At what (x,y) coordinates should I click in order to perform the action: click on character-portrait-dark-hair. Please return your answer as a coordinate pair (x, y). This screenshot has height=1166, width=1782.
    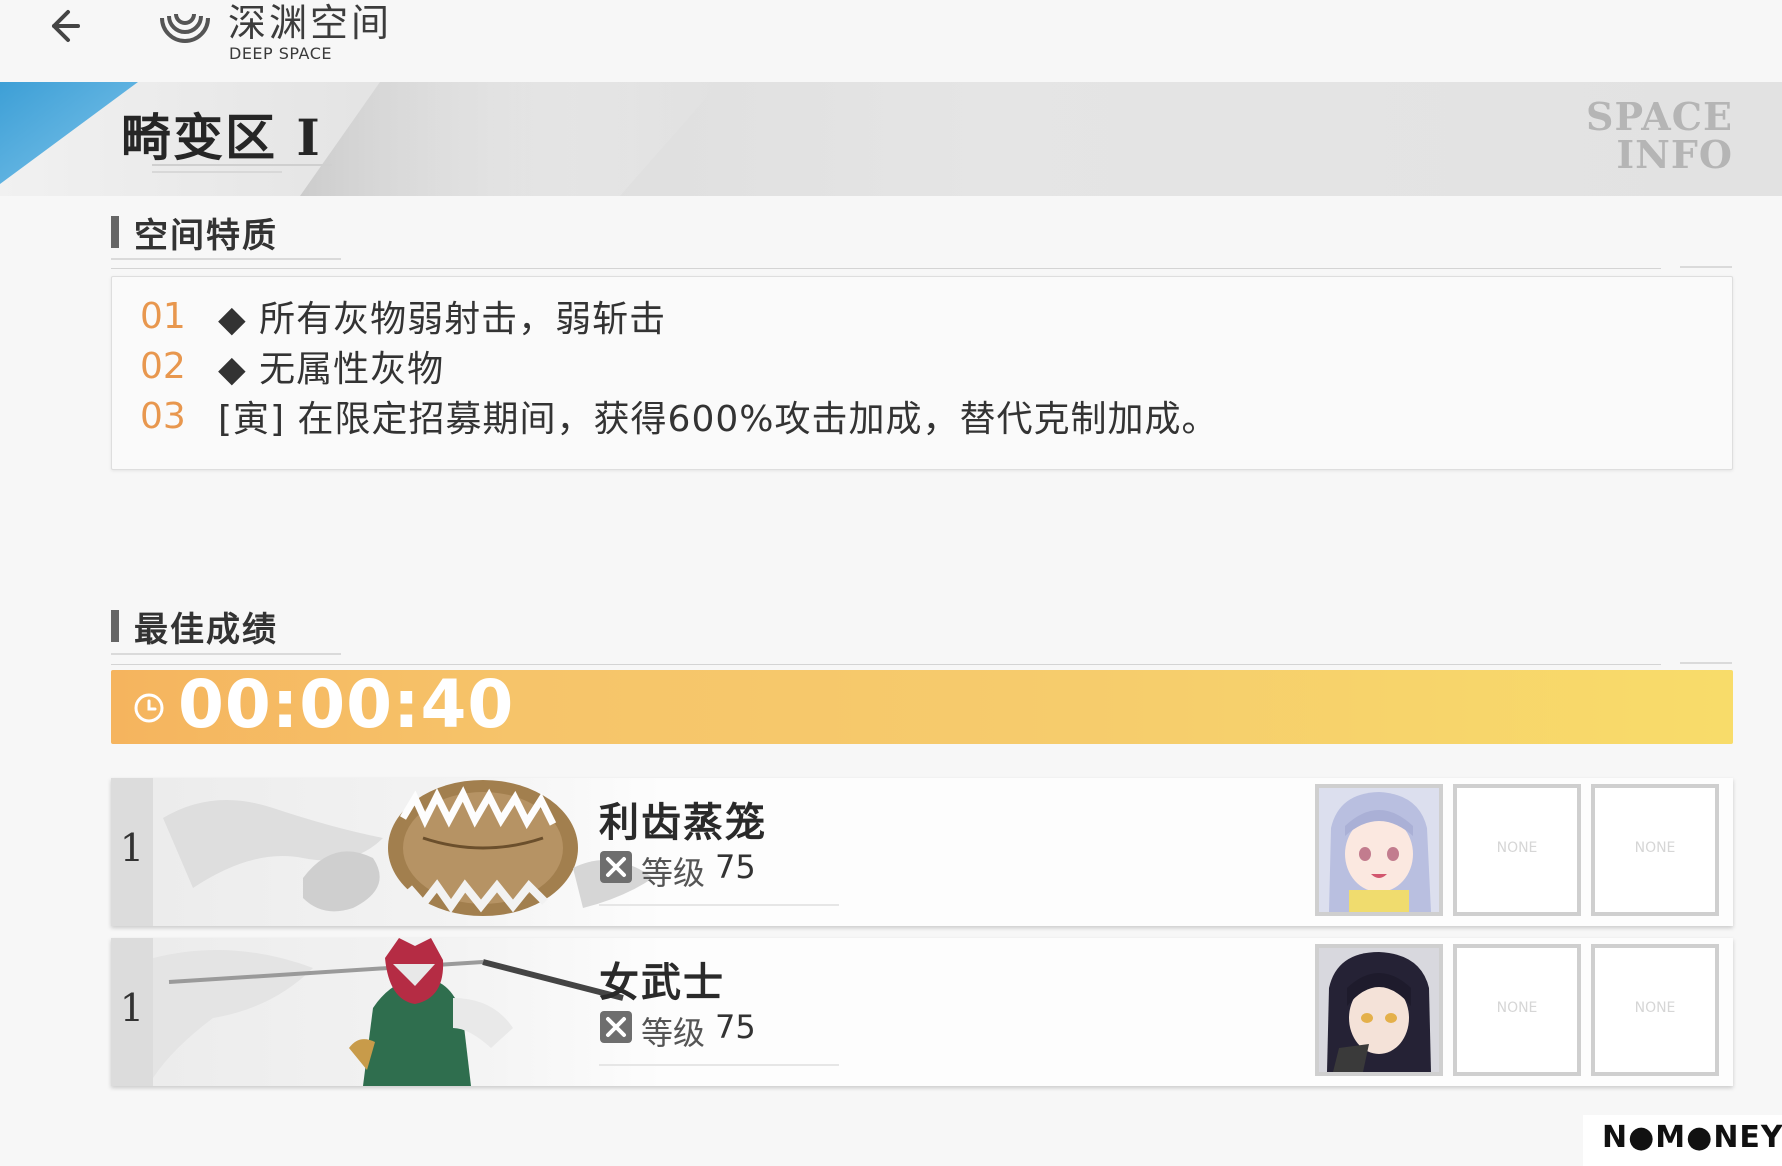
    Looking at the image, I should click on (1379, 1010).